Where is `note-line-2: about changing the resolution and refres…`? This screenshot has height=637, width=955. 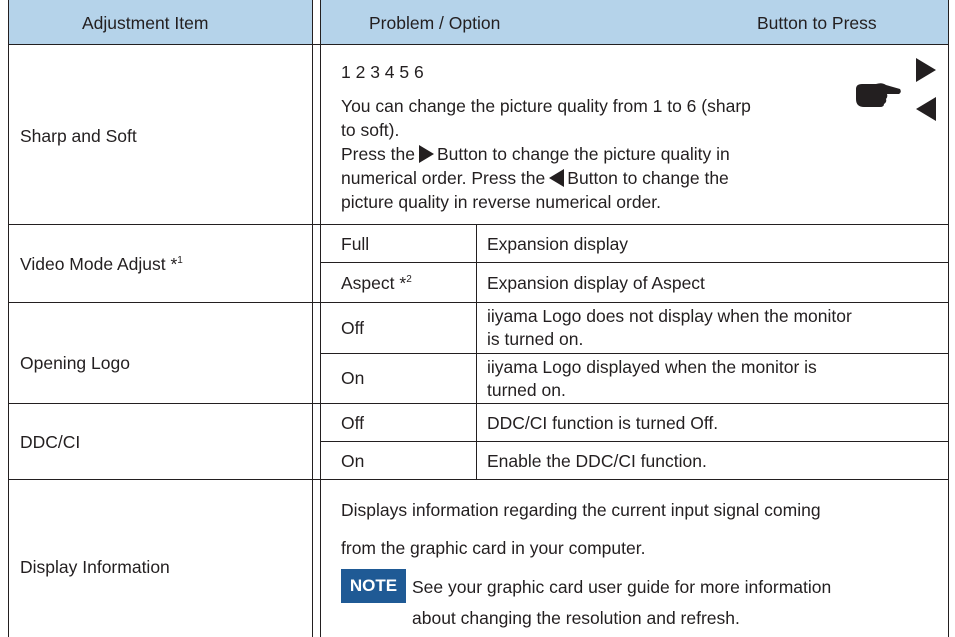 note-line-2: about changing the resolution and refres… is located at coordinates (576, 618).